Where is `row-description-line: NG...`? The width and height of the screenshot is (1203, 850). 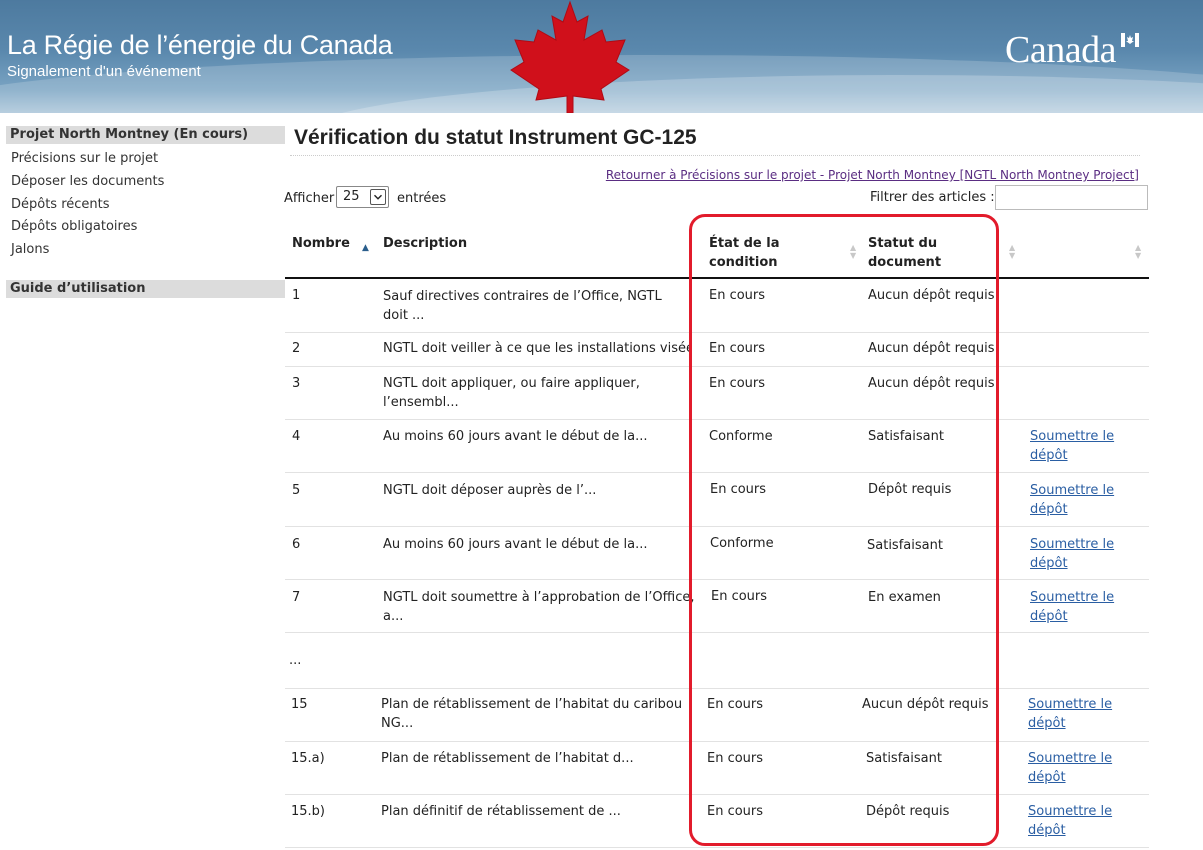 row-description-line: NG... is located at coordinates (397, 723).